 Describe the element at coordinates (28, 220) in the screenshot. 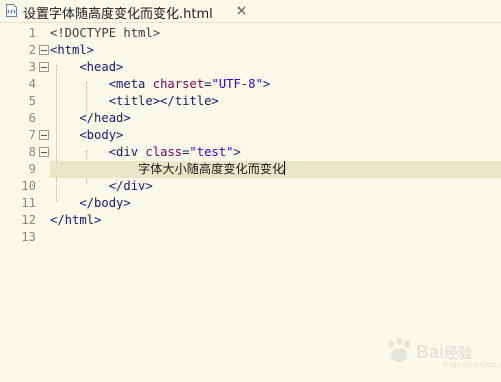

I see `line-number: 12` at that location.